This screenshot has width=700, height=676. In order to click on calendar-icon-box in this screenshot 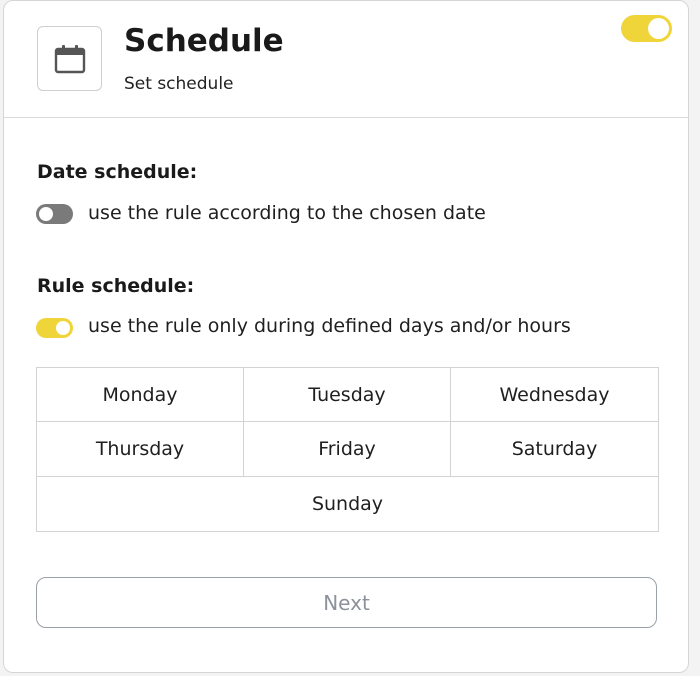, I will do `click(69, 58)`.